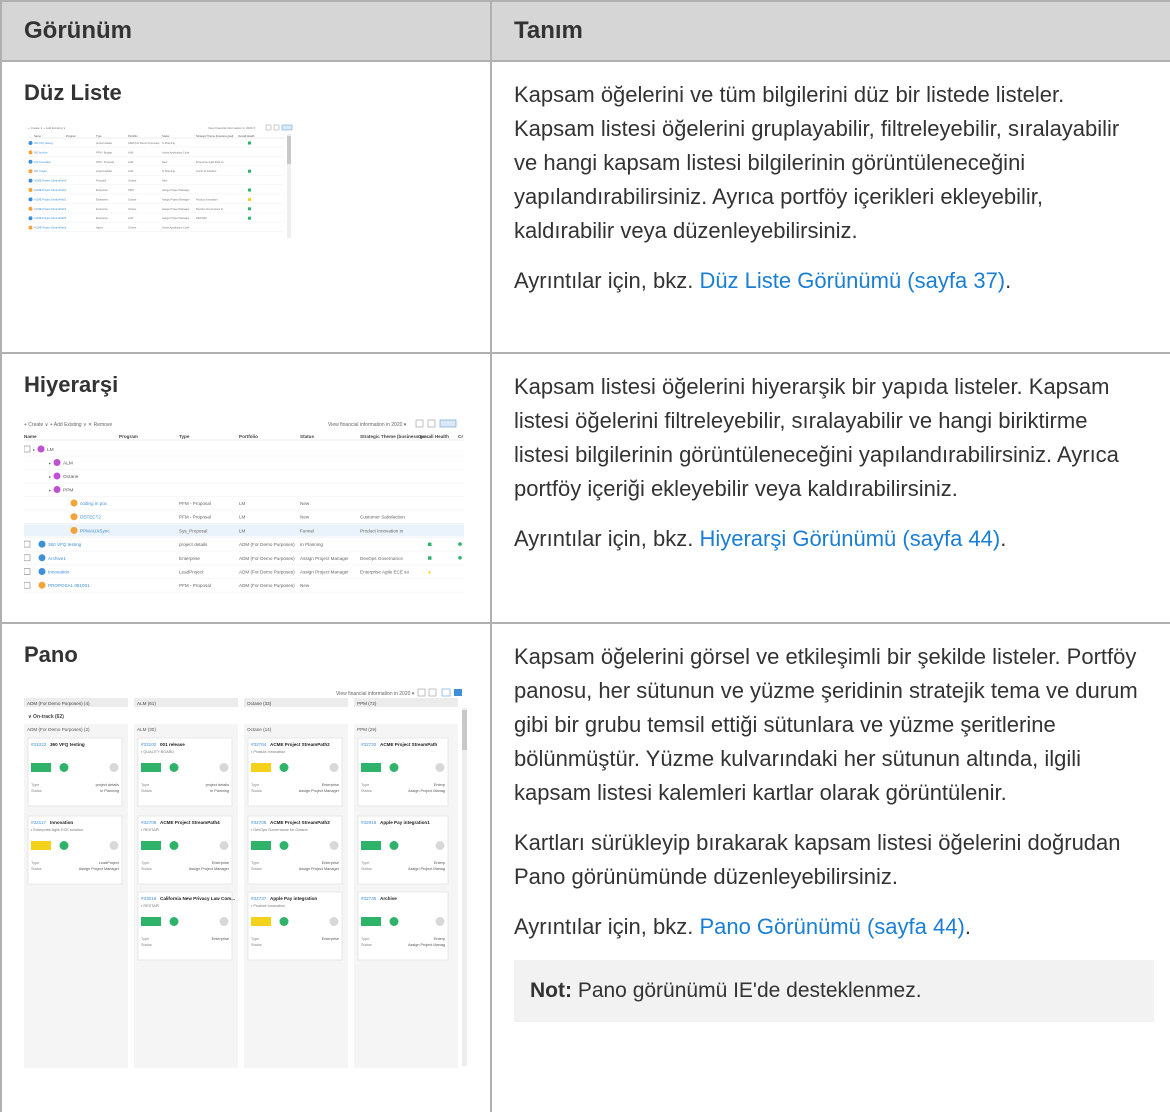  I want to click on board-card-title: 001 release, so click(172, 744).